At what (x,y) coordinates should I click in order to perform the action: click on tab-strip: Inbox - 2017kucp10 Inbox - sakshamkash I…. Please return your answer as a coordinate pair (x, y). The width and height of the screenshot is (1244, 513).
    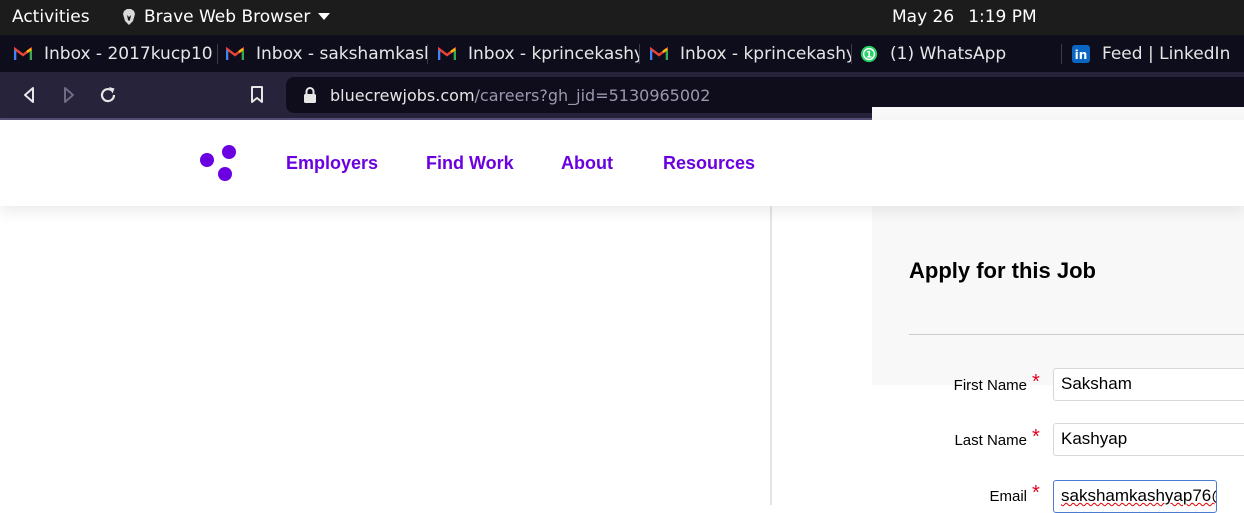
    Looking at the image, I should click on (622, 53).